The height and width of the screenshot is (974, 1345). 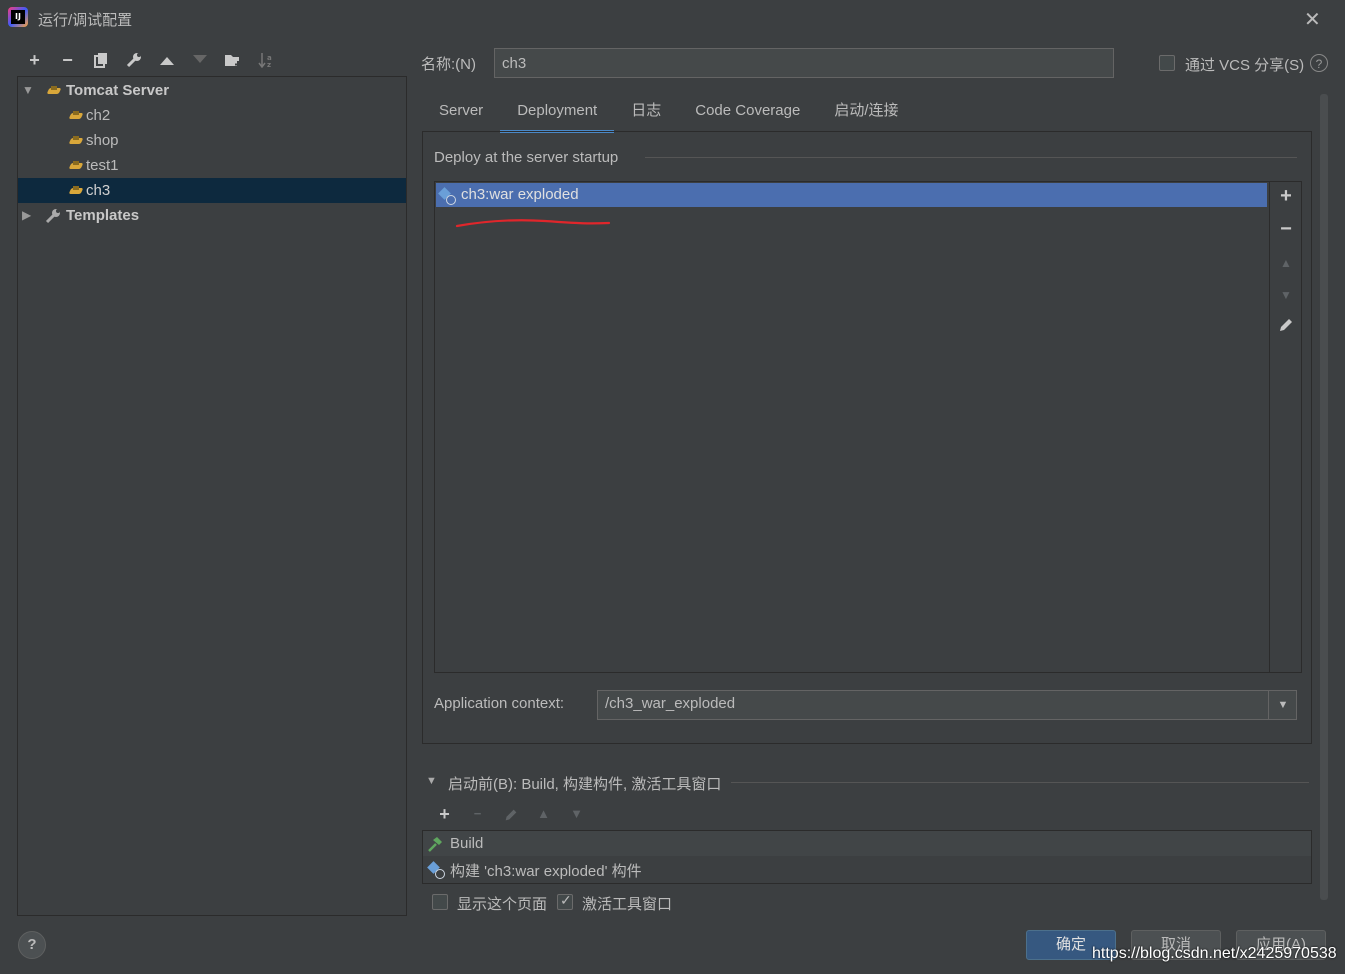 What do you see at coordinates (212, 90) in the screenshot?
I see `tree-group-tomcat-server: ▼ Tomcat Server` at bounding box center [212, 90].